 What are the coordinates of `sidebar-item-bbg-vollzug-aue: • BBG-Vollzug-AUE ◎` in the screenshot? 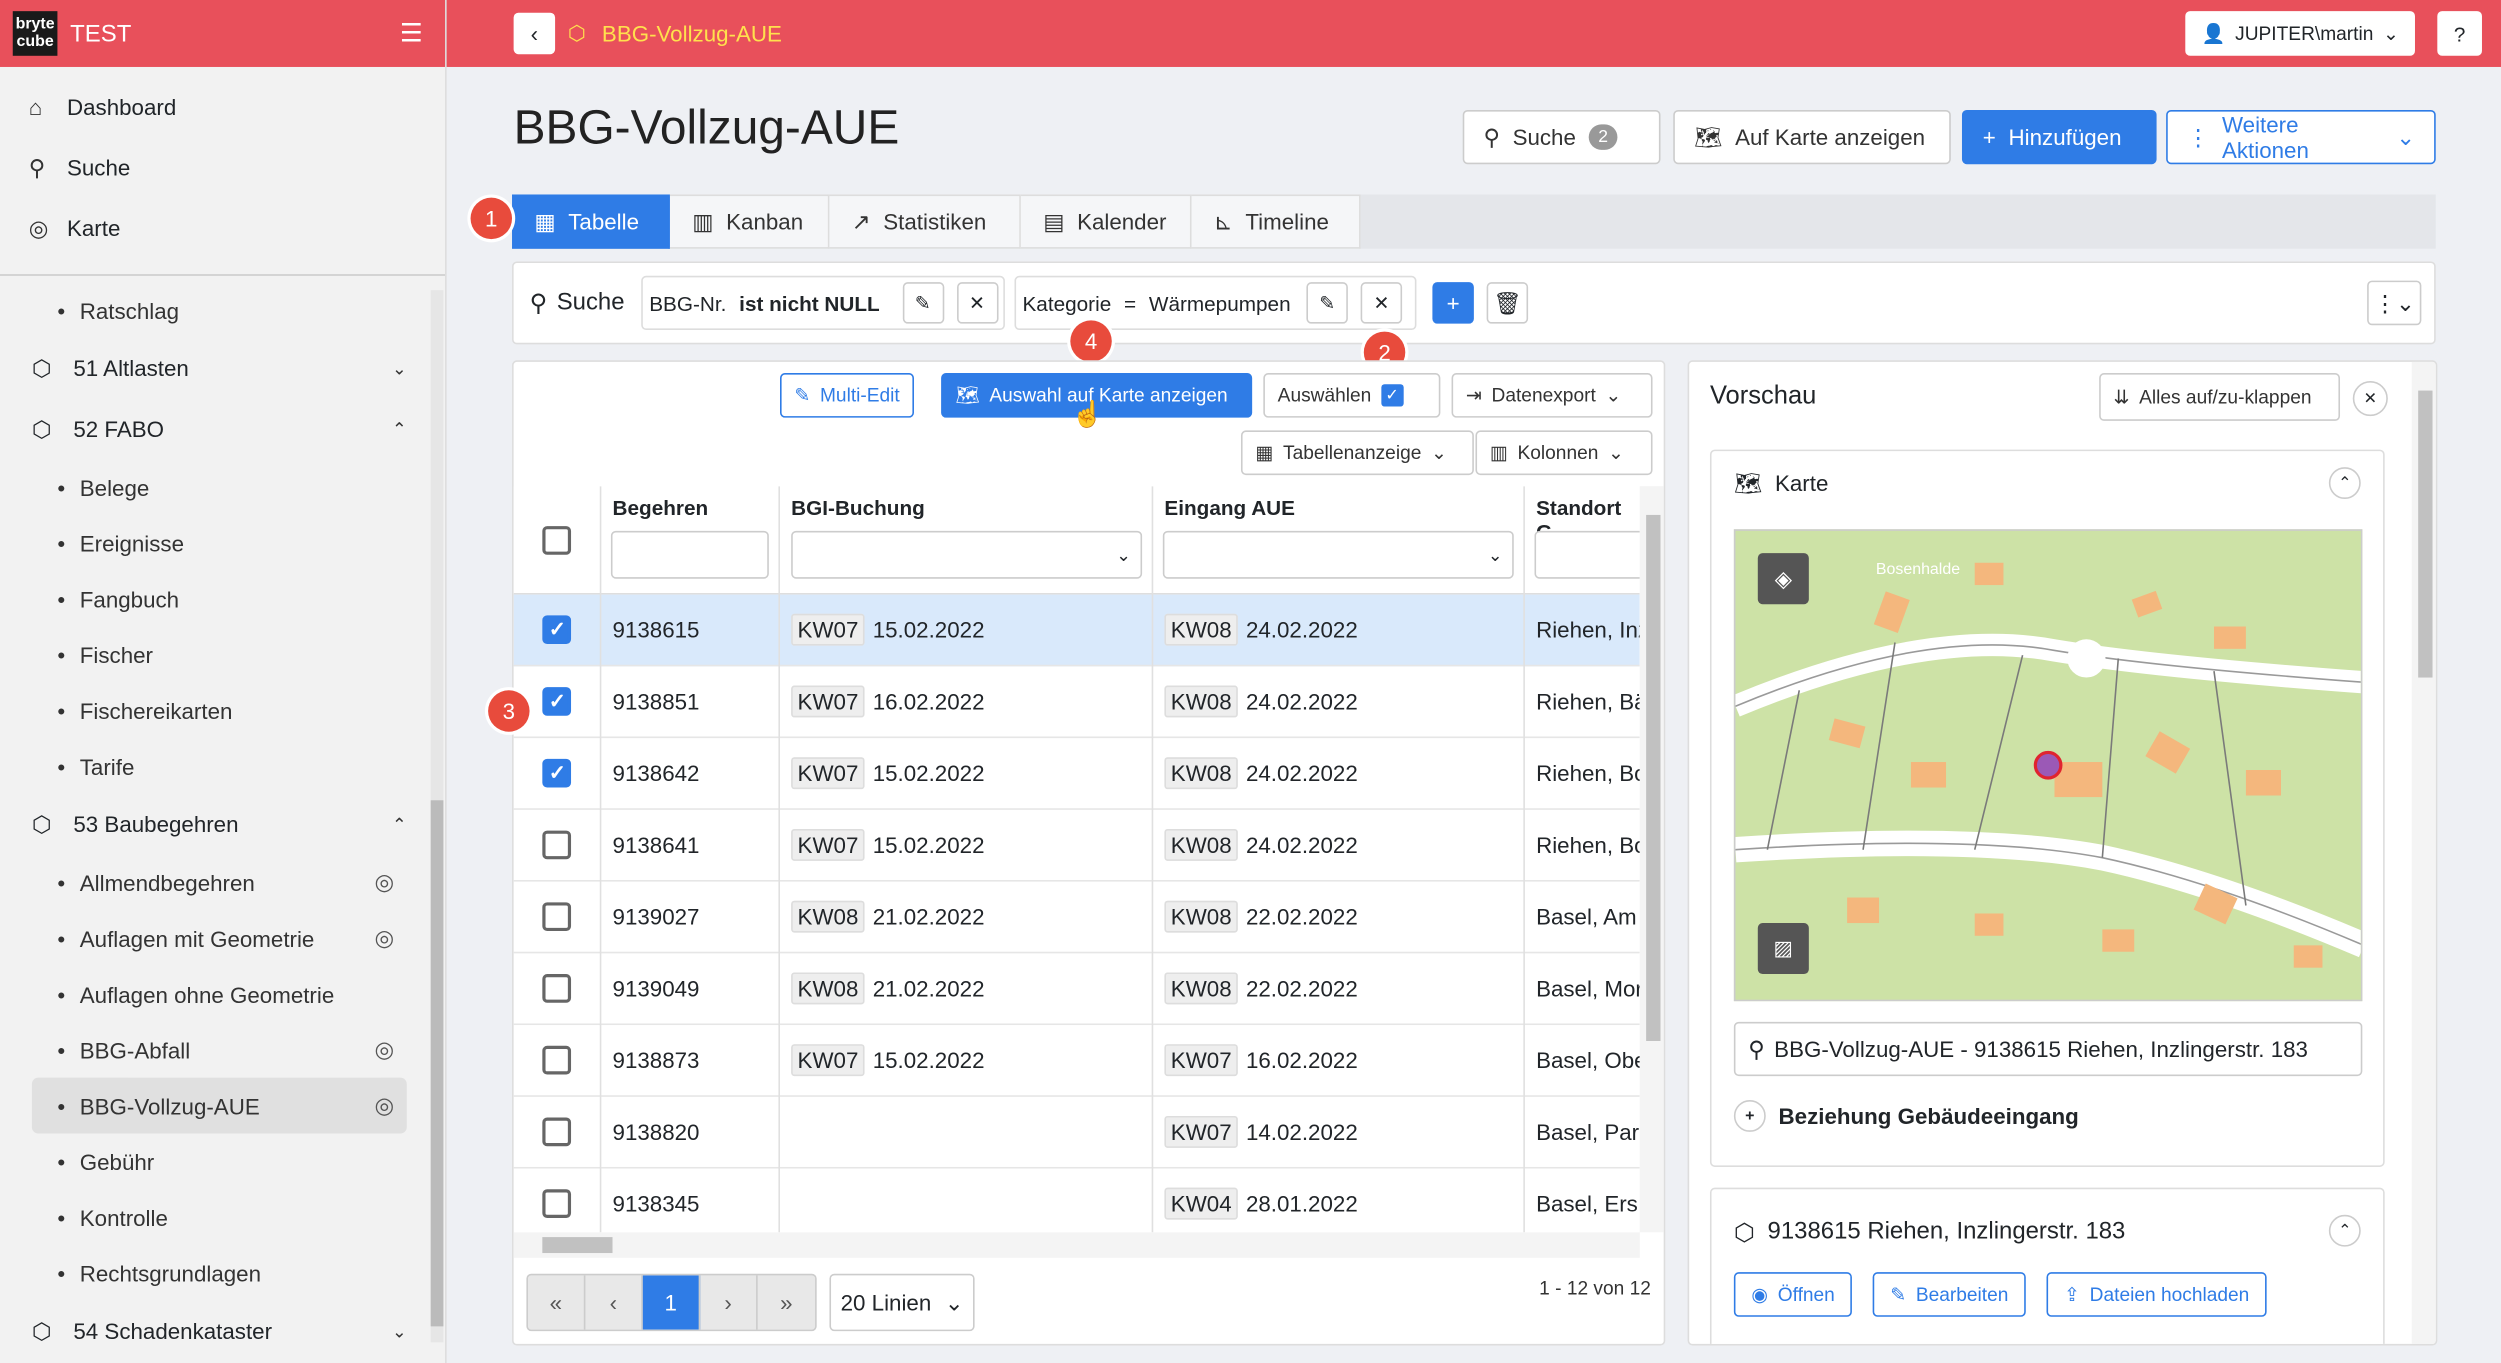 It's located at (219, 1105).